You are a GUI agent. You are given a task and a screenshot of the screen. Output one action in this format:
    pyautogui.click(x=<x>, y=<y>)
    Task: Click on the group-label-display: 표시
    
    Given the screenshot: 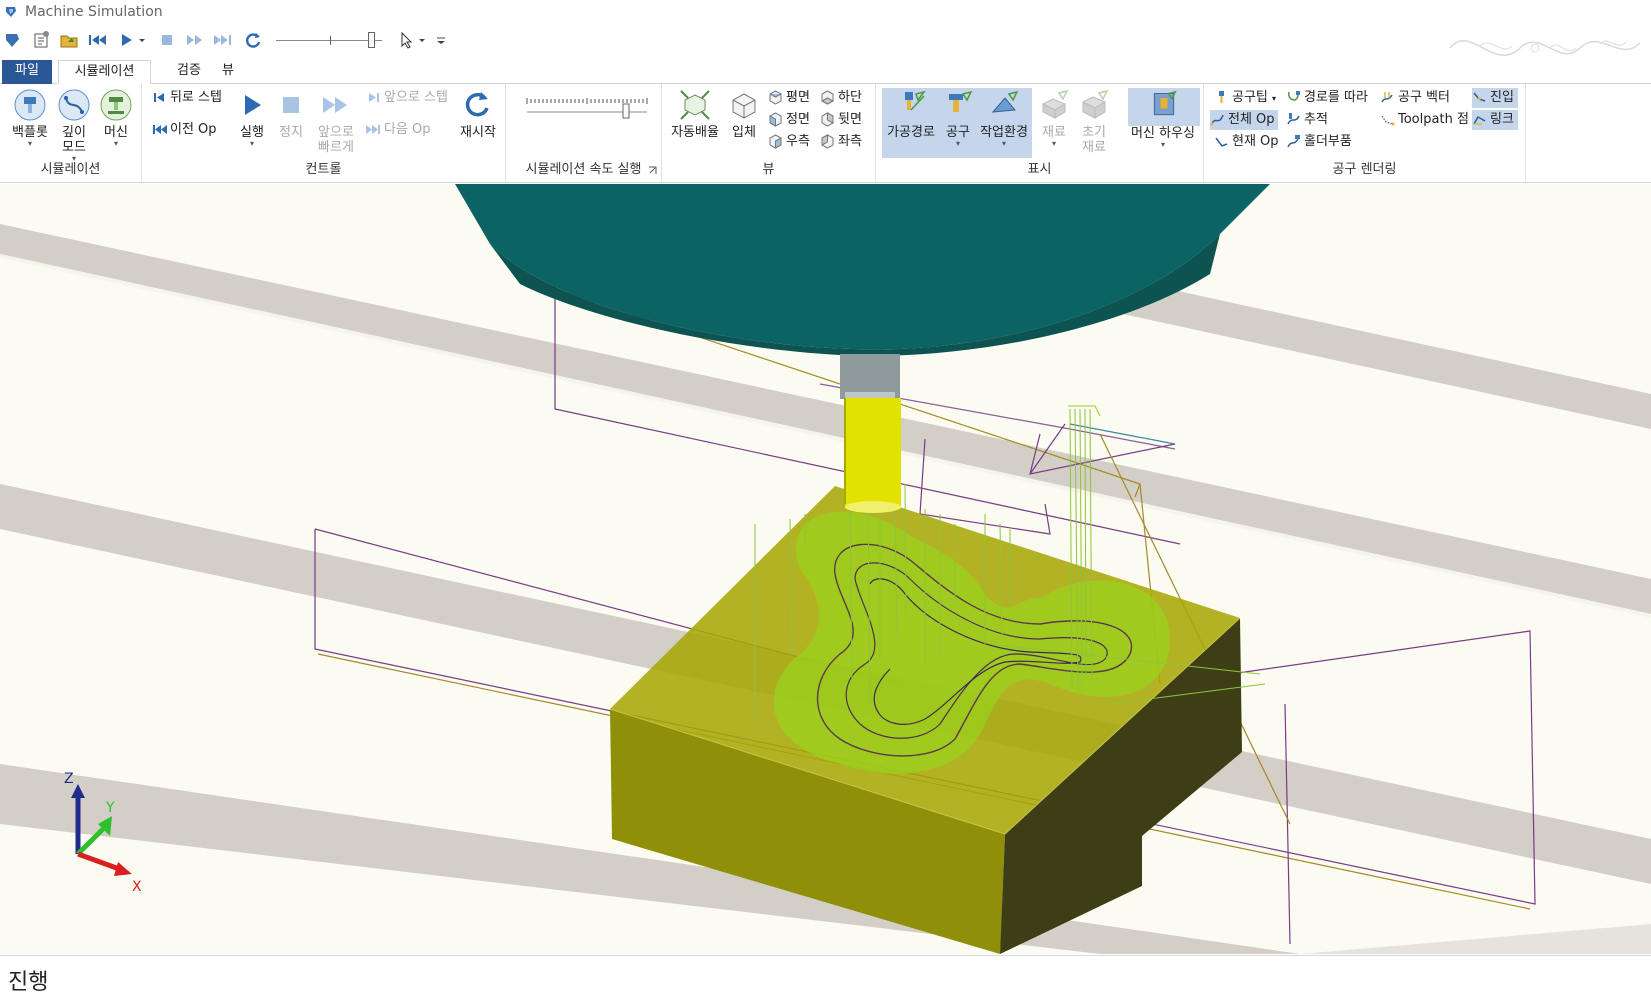 What is the action you would take?
    pyautogui.click(x=1039, y=169)
    